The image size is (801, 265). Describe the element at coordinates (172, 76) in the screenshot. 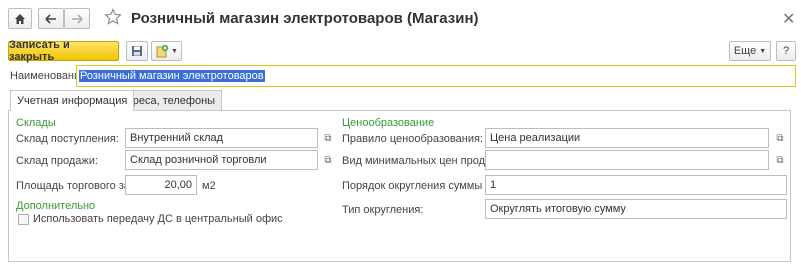

I see `name-value: Розничный магазин электротоваров` at that location.